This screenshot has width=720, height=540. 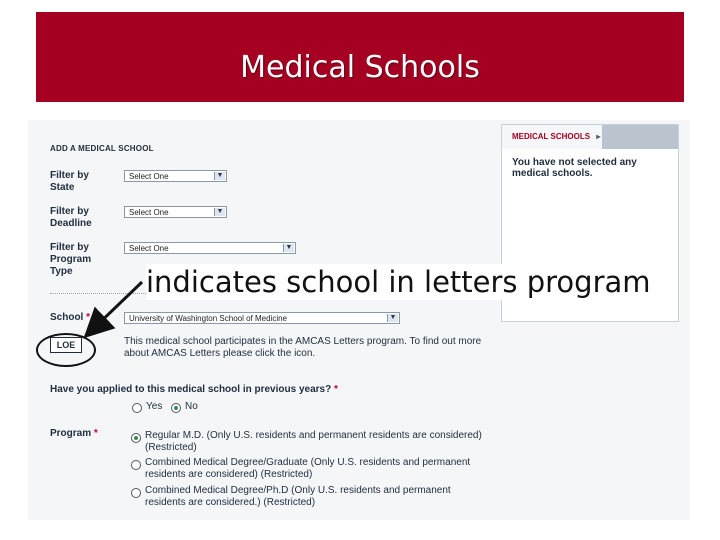 I want to click on arrow-icon, so click(x=113, y=309).